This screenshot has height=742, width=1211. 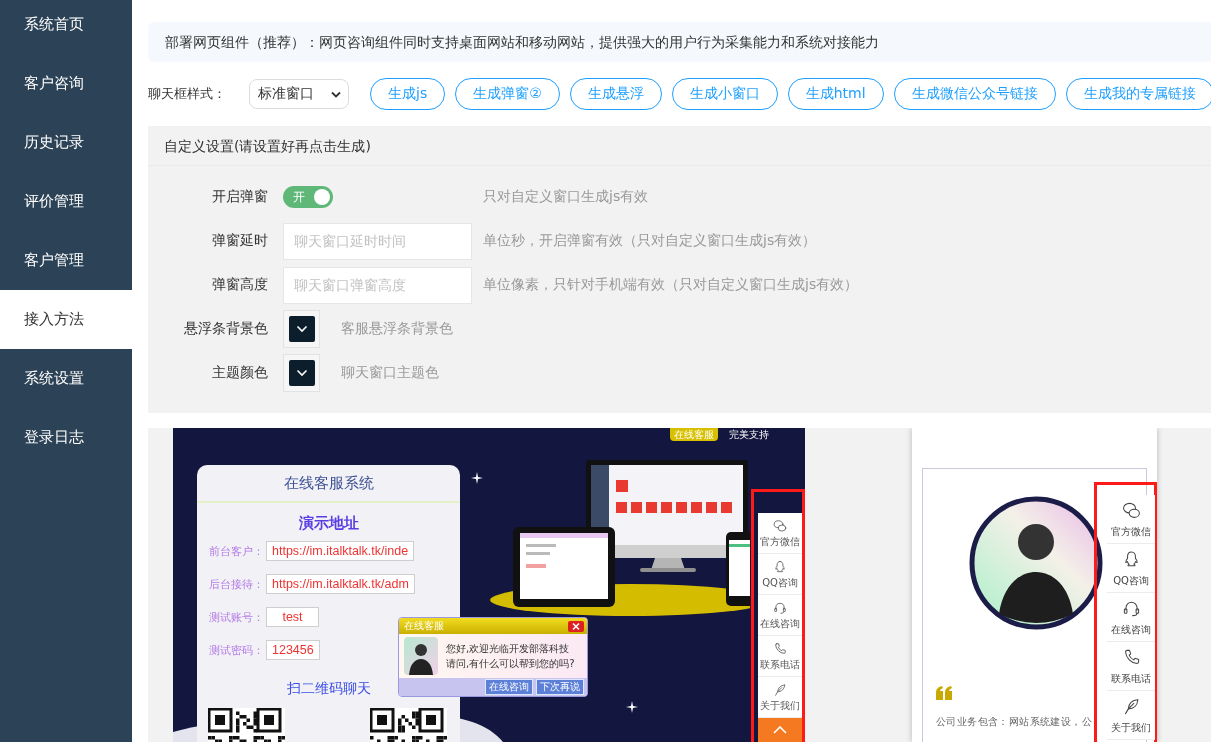 I want to click on field-hint: 单位像素，只针对手机端有效（只对自定义窗口生成js有效）, so click(x=671, y=285).